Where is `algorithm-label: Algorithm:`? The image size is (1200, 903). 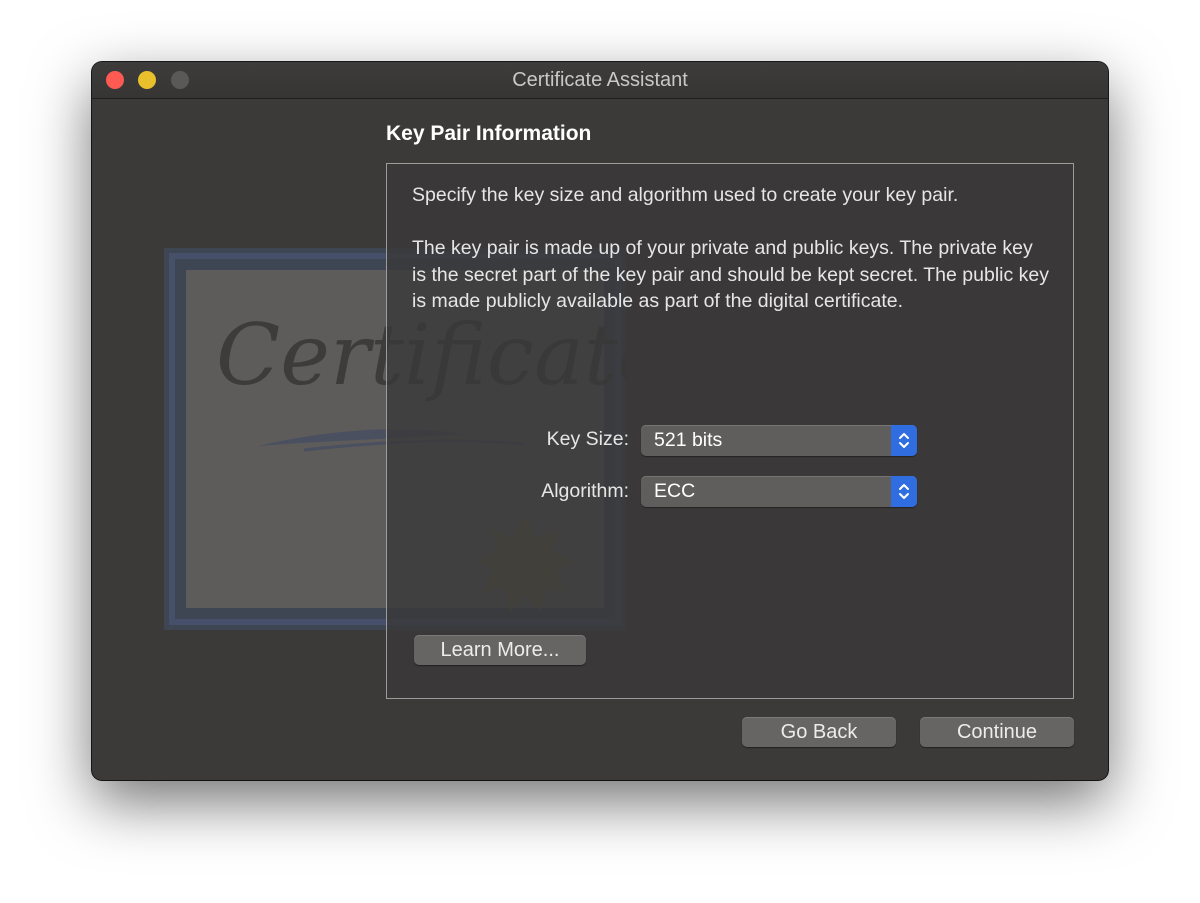
algorithm-label: Algorithm: is located at coordinates (585, 491).